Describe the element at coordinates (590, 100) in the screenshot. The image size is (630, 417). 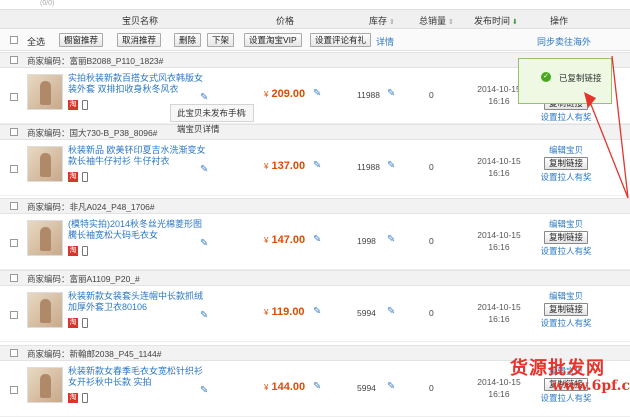
I see `arrow-head` at that location.